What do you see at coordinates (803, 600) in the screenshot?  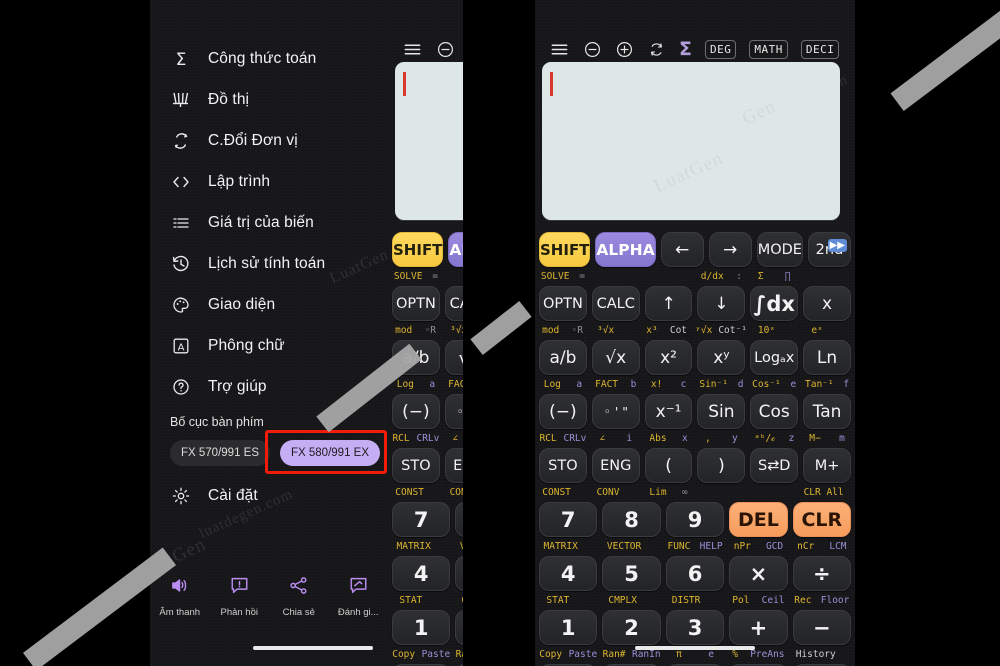 I see `sublabel-primary: Rec` at bounding box center [803, 600].